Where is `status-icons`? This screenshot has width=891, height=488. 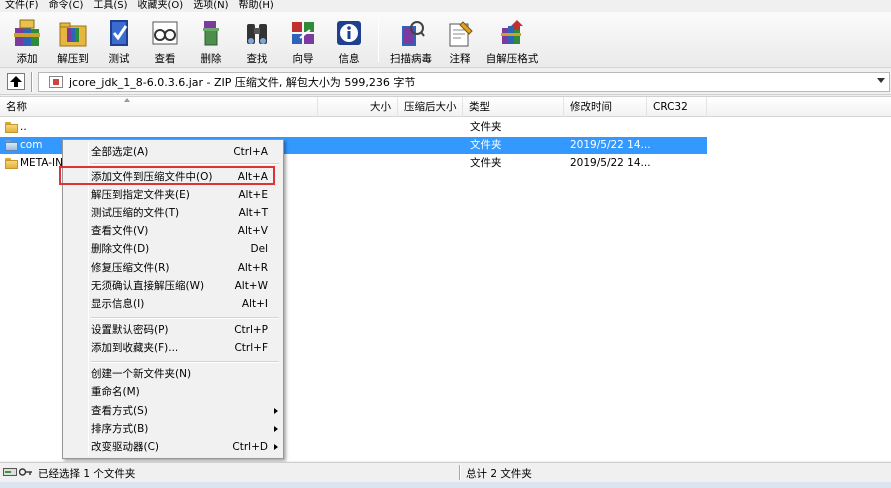
status-icons is located at coordinates (18, 472).